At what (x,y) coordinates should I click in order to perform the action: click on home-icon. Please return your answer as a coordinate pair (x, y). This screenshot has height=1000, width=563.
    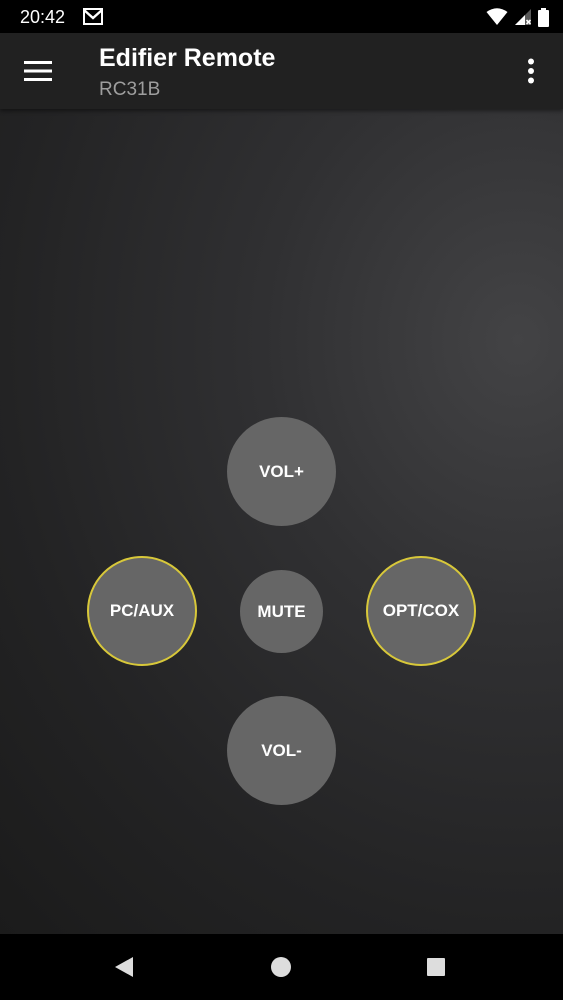
    Looking at the image, I should click on (281, 967).